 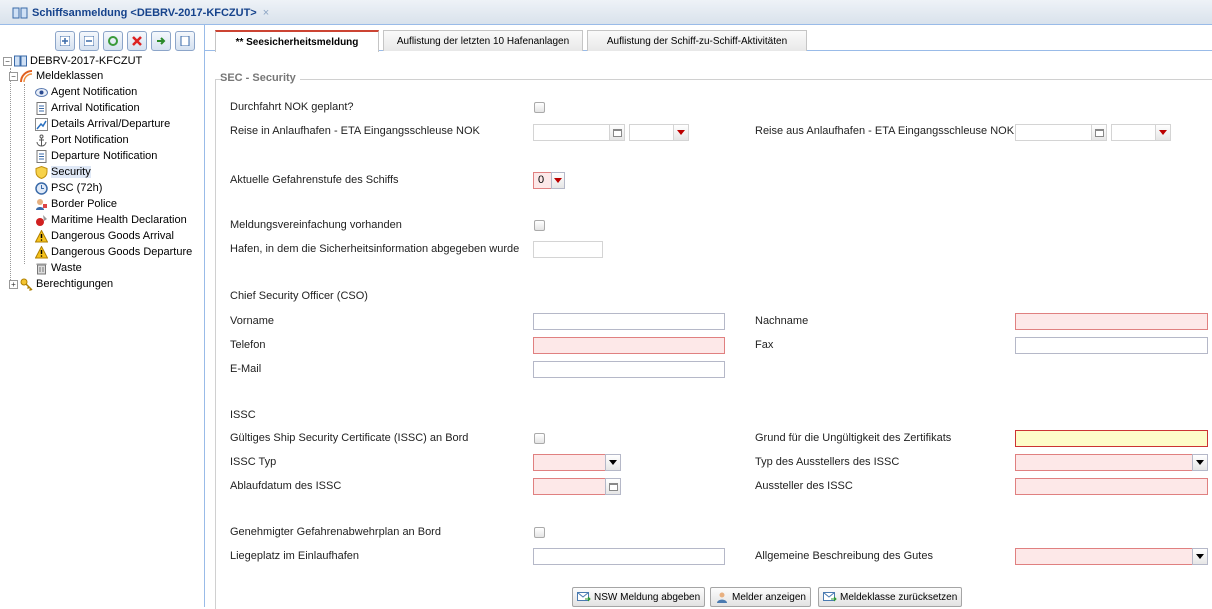 What do you see at coordinates (549, 180) in the screenshot?
I see `threat-level-select: 0` at bounding box center [549, 180].